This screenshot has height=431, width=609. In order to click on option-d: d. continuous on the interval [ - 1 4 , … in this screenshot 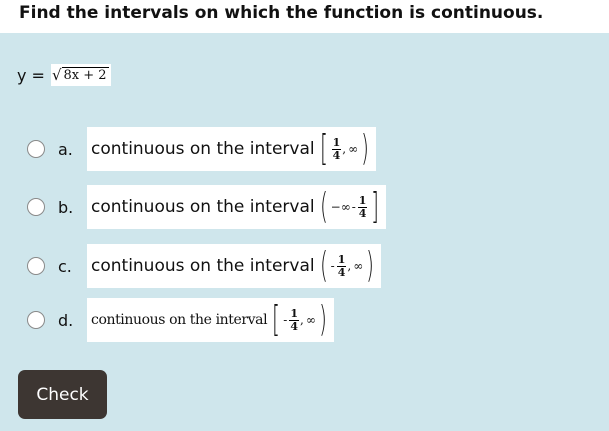, I will do `click(180, 320)`.